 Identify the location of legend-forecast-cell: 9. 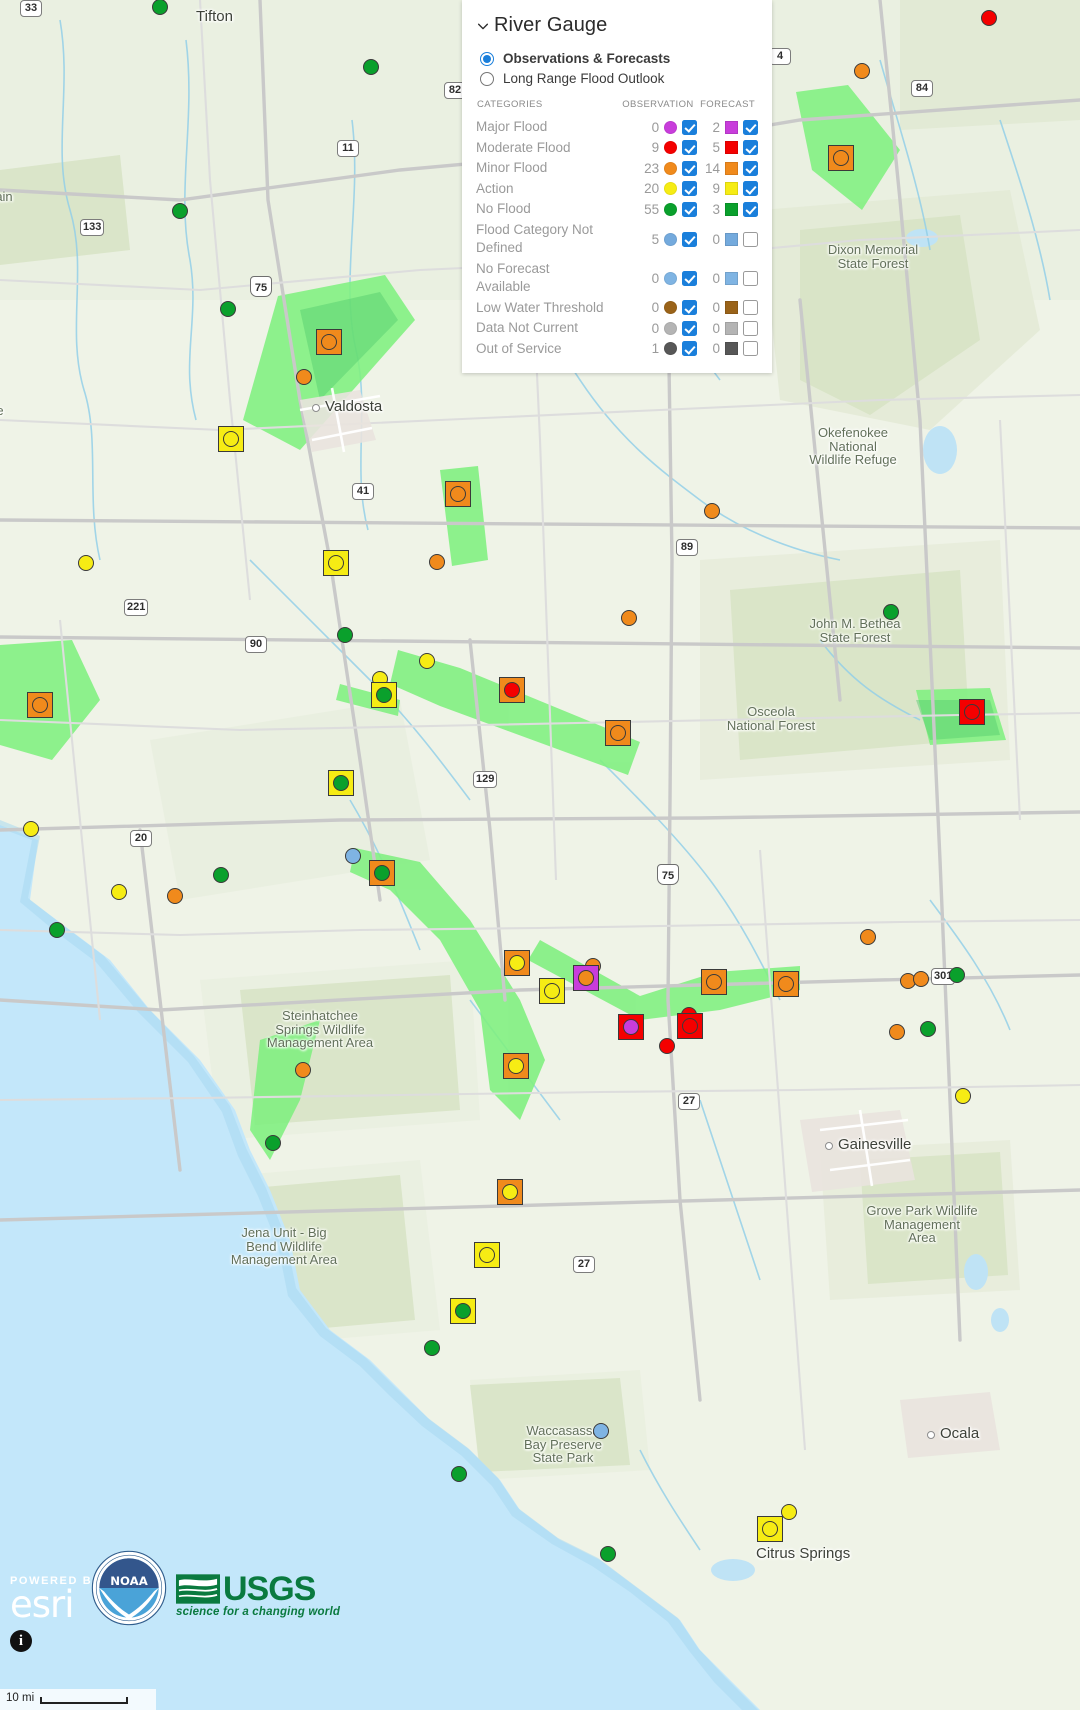
(727, 189).